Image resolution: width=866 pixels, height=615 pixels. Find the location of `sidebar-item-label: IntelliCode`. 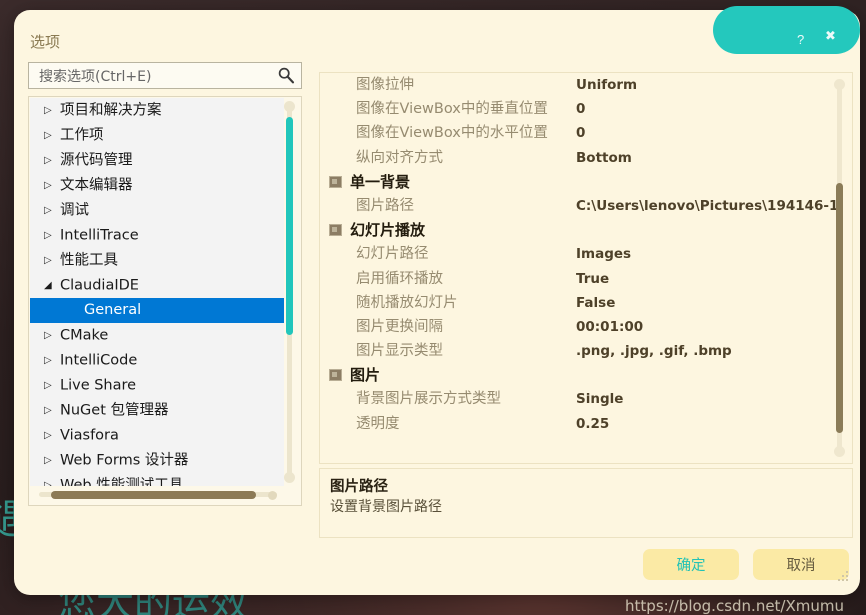

sidebar-item-label: IntelliCode is located at coordinates (99, 360).